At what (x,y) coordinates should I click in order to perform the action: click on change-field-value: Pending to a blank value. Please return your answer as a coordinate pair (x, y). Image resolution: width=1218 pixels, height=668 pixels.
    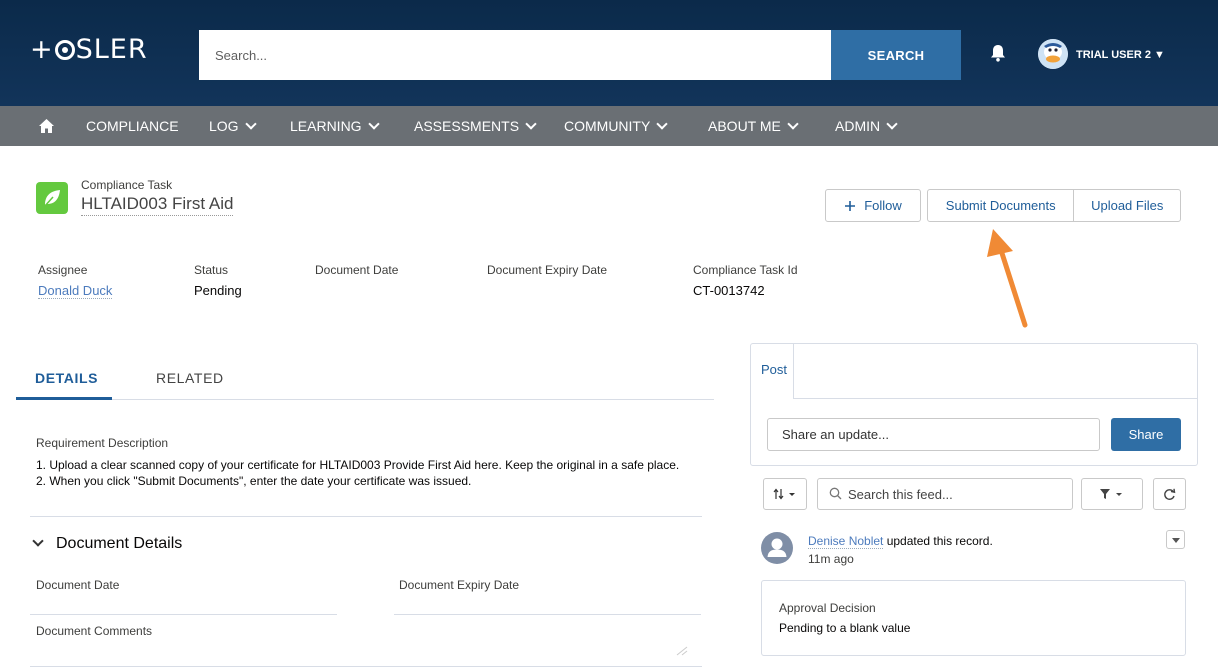
    Looking at the image, I should click on (845, 628).